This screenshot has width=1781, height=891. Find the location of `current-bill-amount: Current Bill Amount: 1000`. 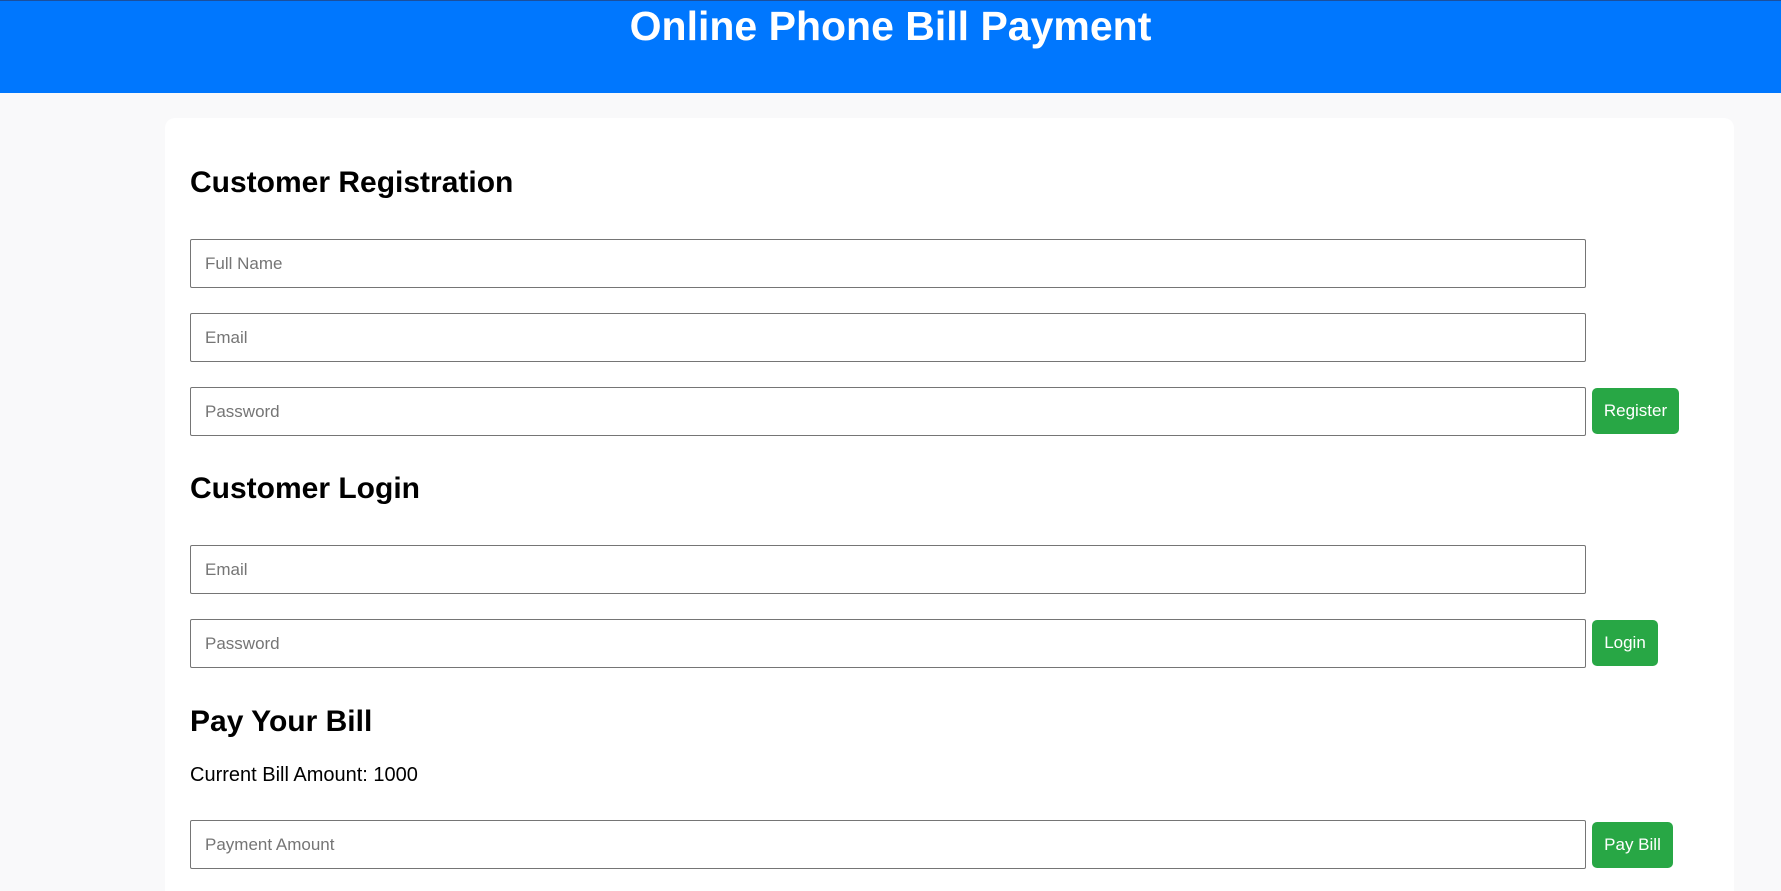

current-bill-amount: Current Bill Amount: 1000 is located at coordinates (304, 775).